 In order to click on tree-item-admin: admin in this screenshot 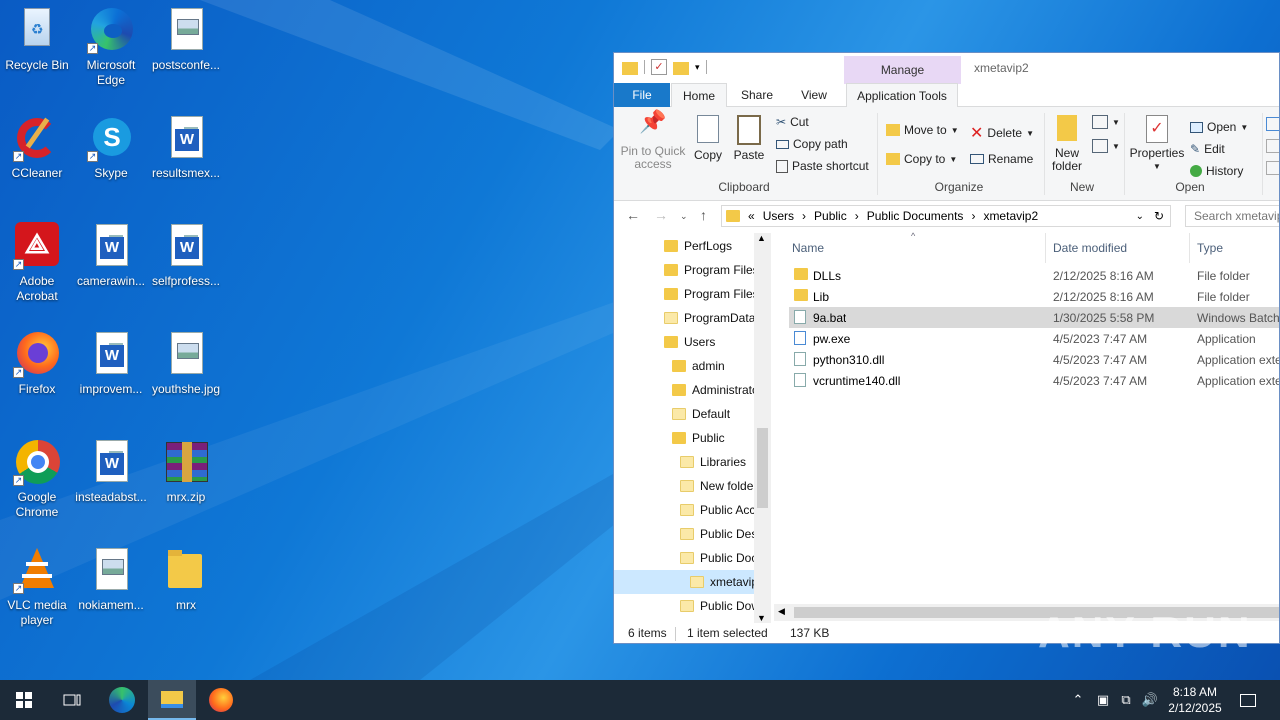, I will do `click(684, 366)`.